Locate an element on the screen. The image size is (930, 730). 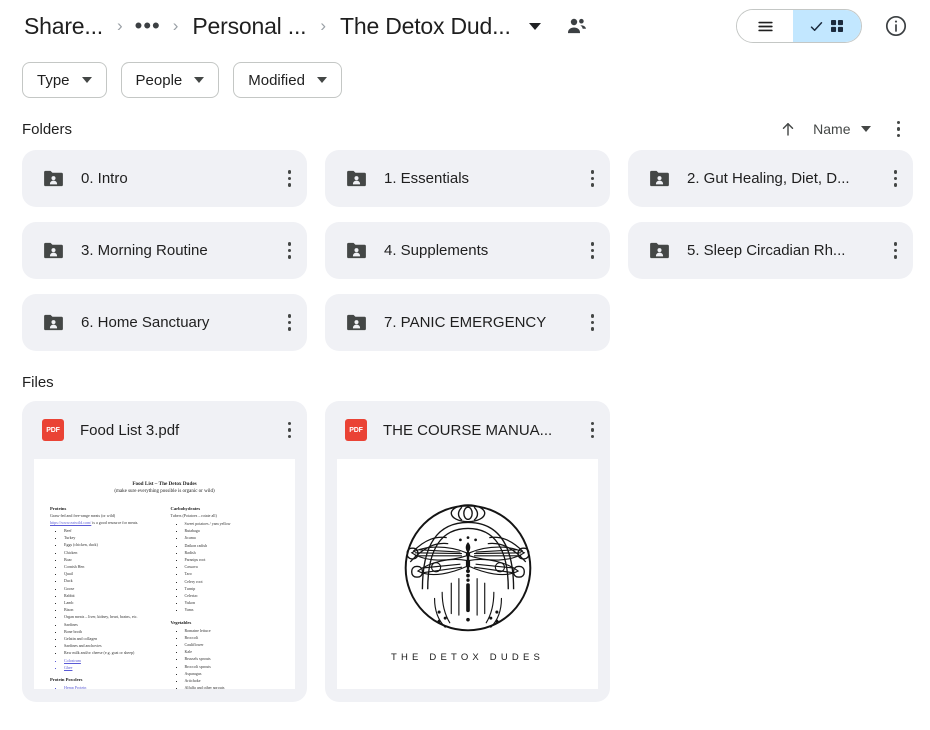
preview-list-item: Celeriac is located at coordinates (232, 595).